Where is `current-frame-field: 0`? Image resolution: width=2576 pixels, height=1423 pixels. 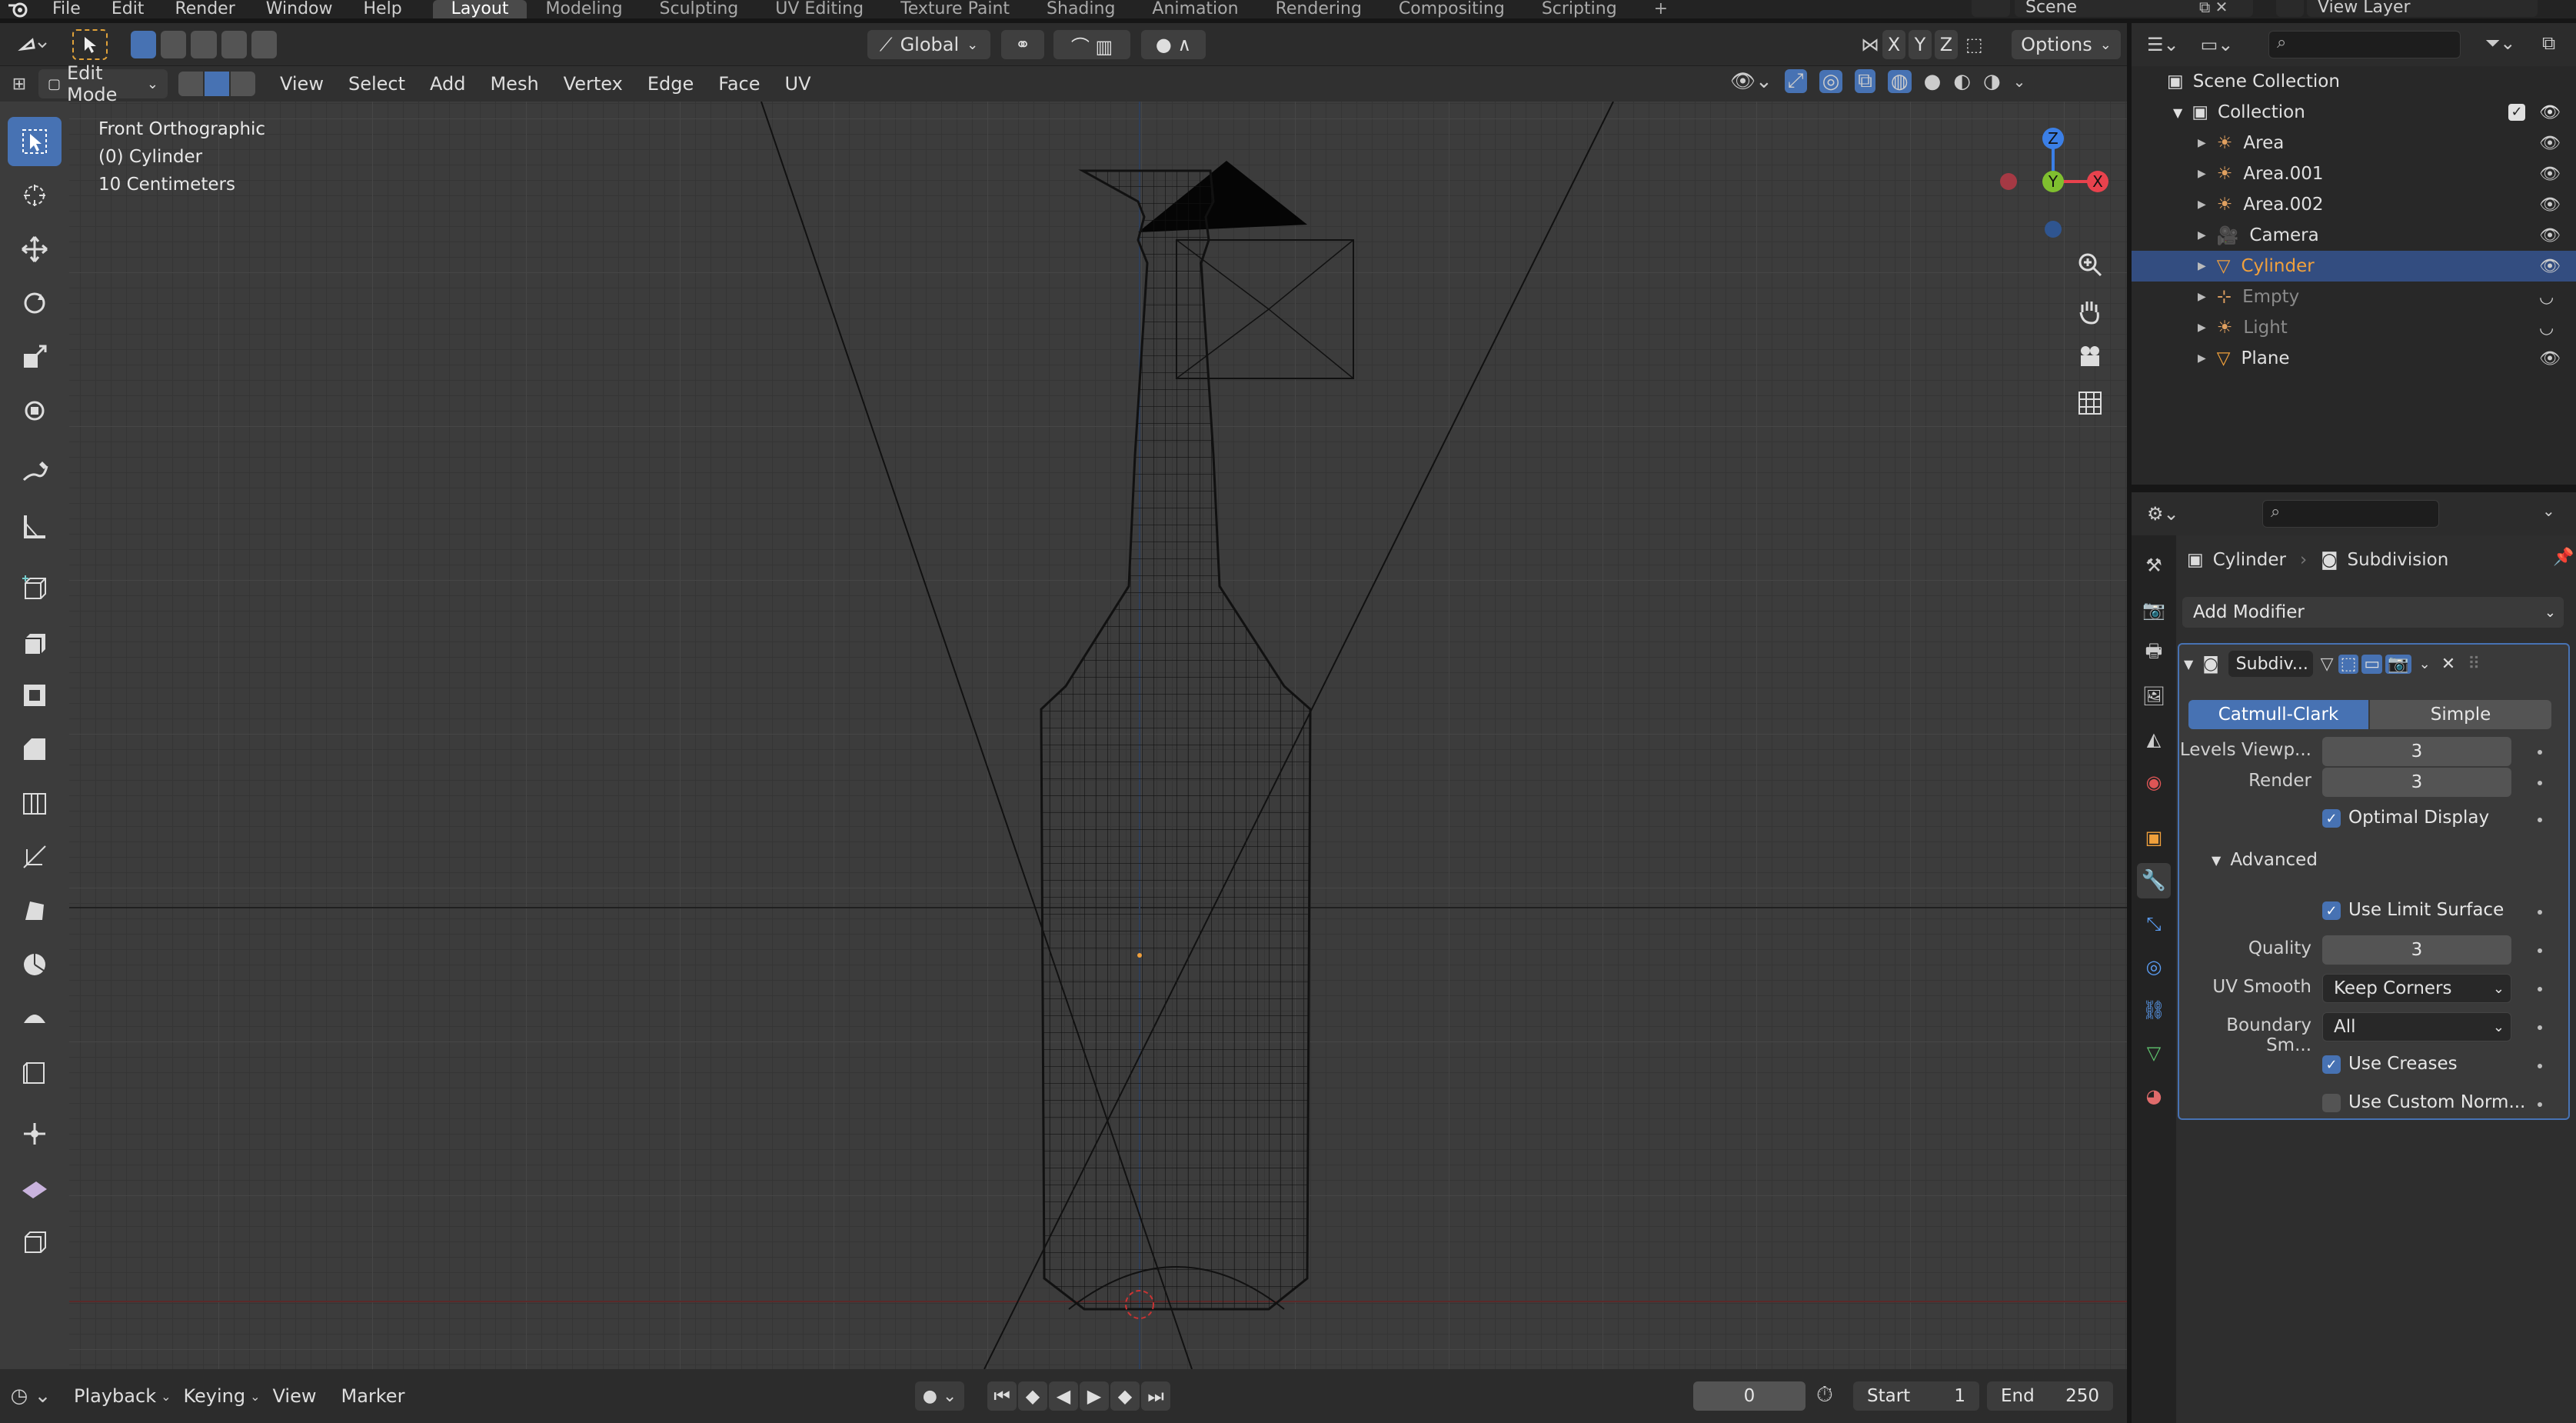 current-frame-field: 0 is located at coordinates (1750, 1396).